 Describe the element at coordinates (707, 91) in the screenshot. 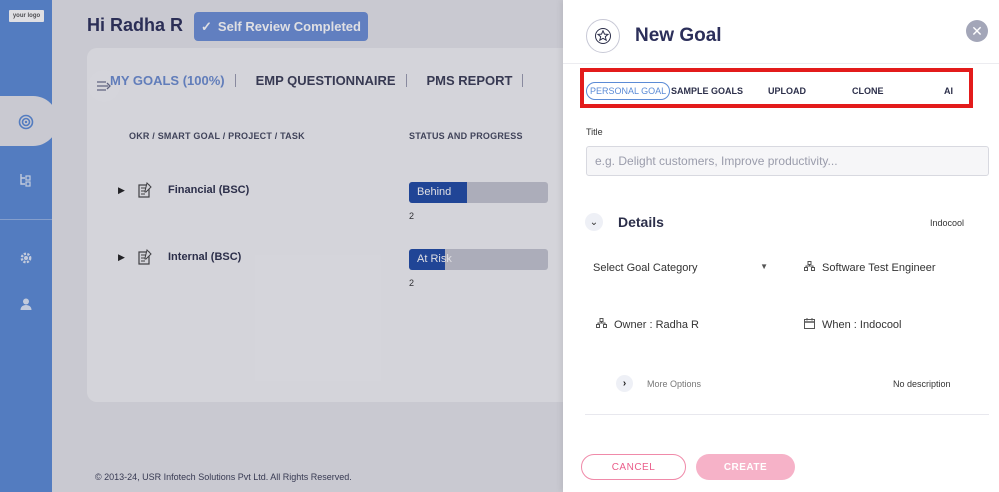

I see `tab-sample-goals: SAMPLE GOALS` at that location.